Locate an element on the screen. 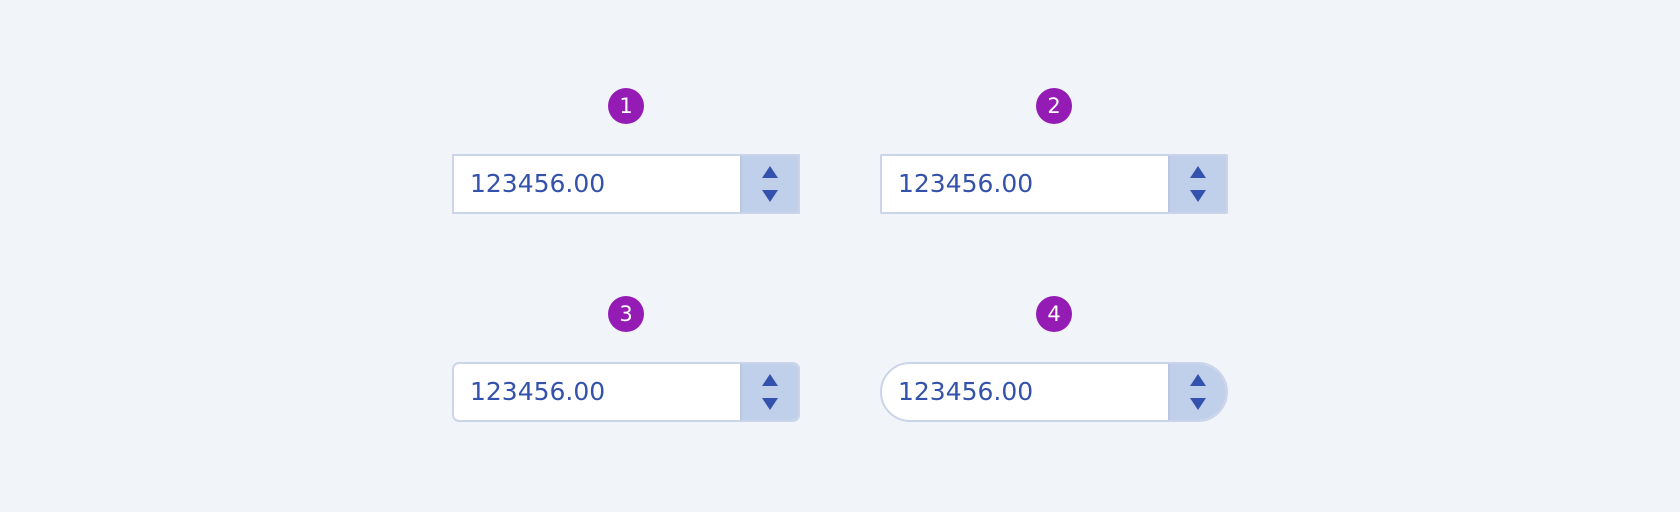  example-number-badge: 1 is located at coordinates (626, 106).